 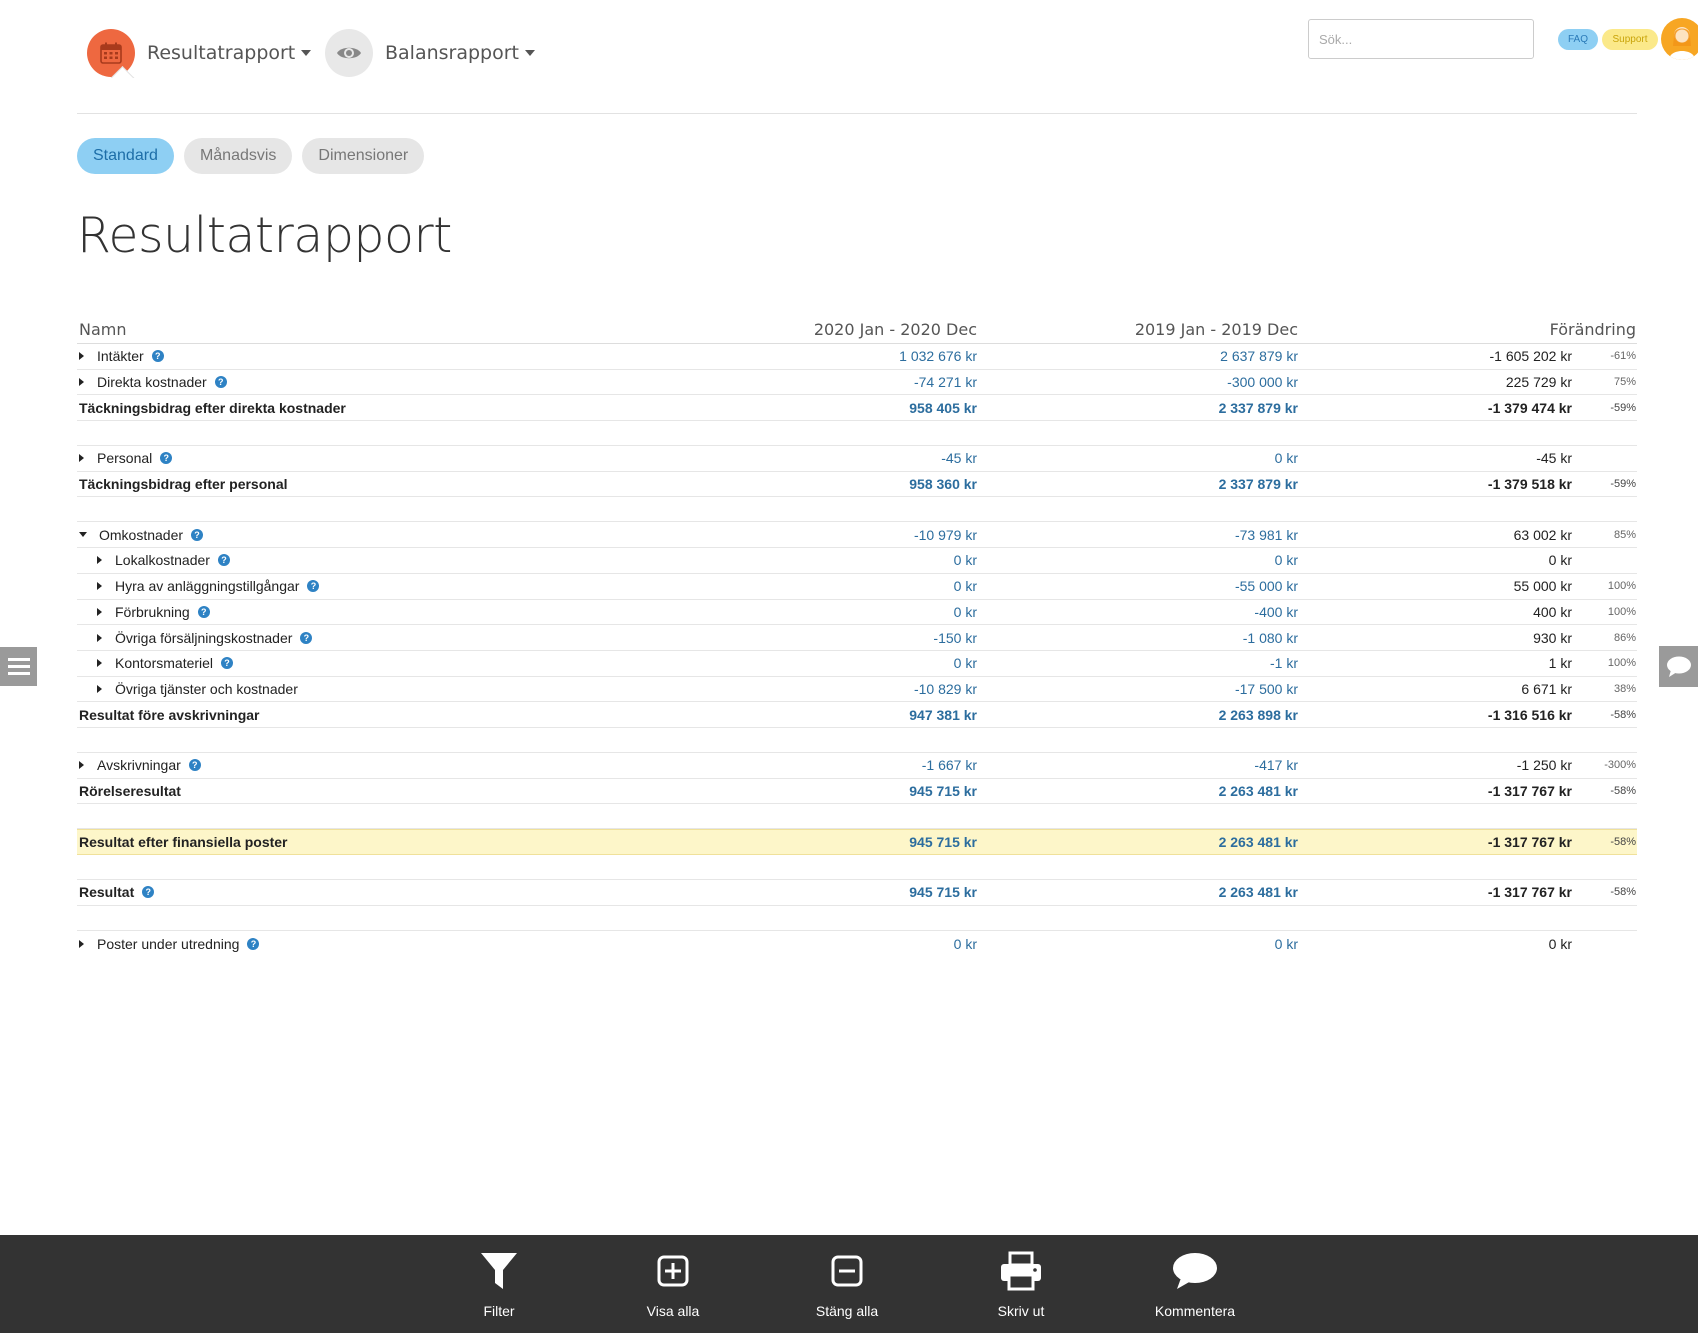 I want to click on value-2019: -417 kr, so click(x=1276, y=765).